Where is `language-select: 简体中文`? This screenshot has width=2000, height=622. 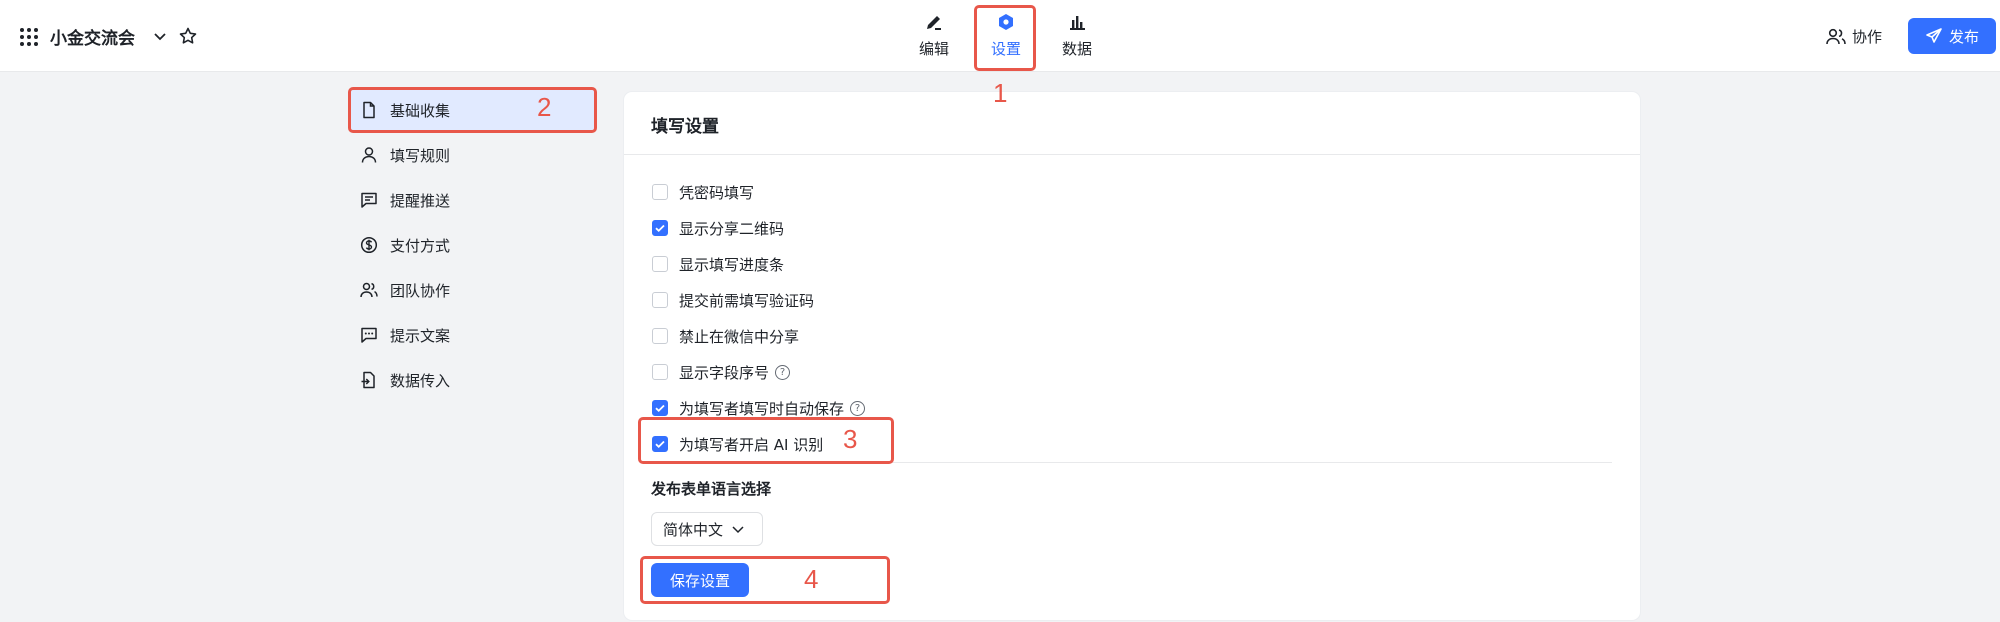
language-select: 简体中文 is located at coordinates (707, 529).